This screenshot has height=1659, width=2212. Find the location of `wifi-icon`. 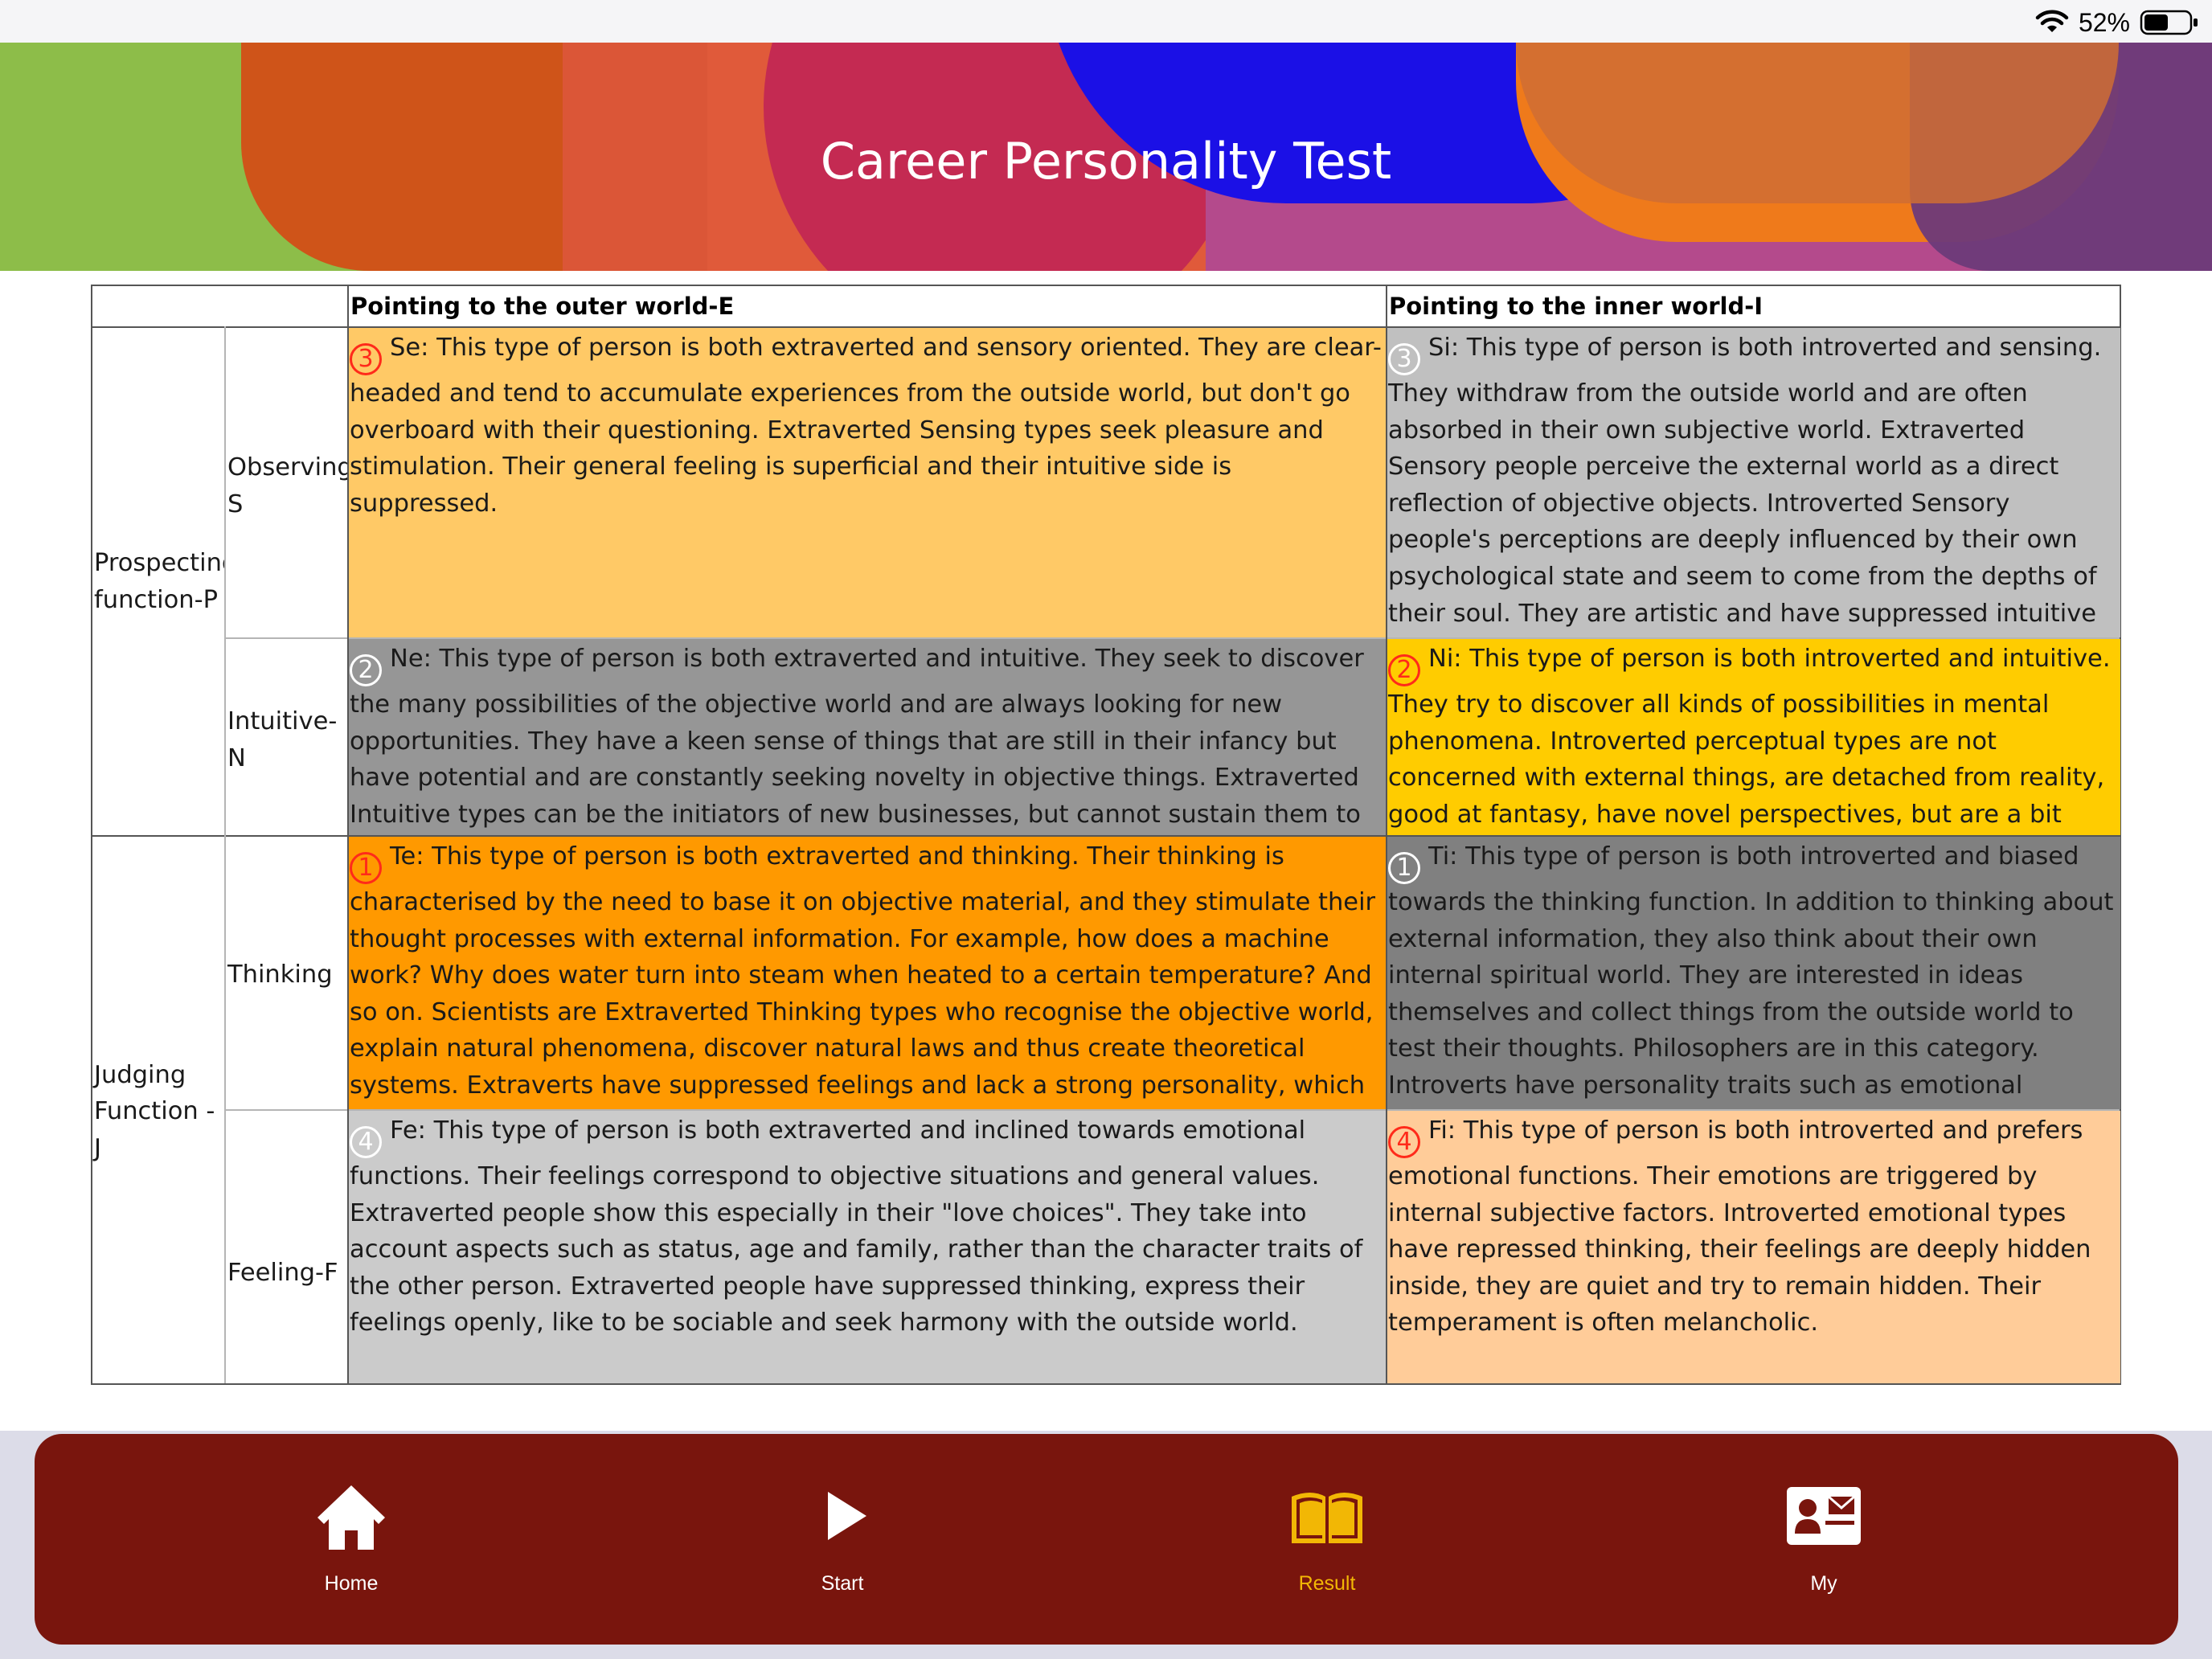

wifi-icon is located at coordinates (2052, 21).